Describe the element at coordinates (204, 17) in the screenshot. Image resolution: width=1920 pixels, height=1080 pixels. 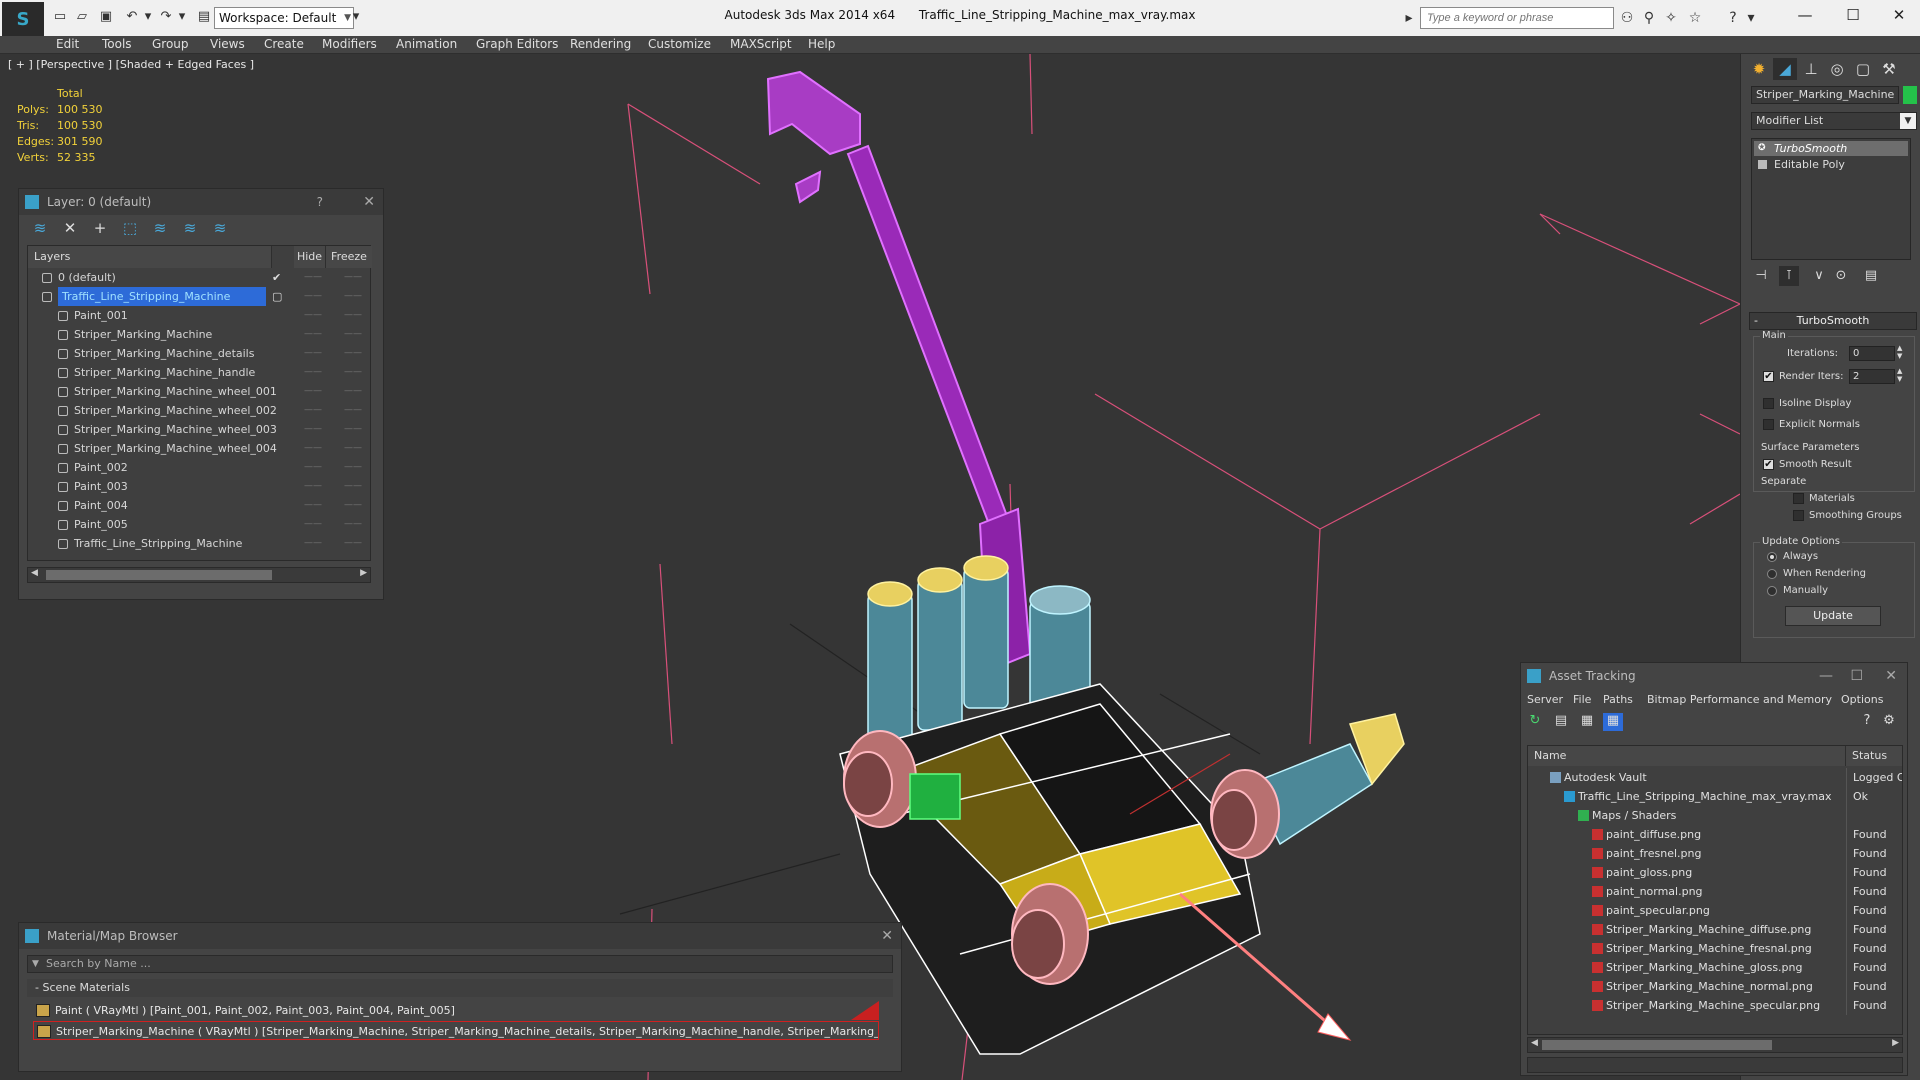
I see `project-folder-icon: ▤` at that location.